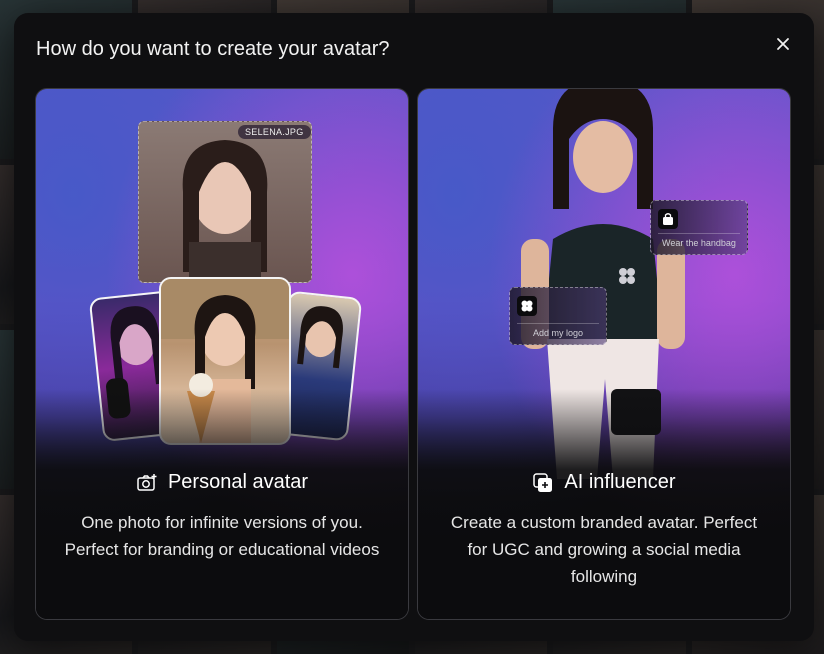  I want to click on file-tag: SELENA.JPG, so click(274, 132).